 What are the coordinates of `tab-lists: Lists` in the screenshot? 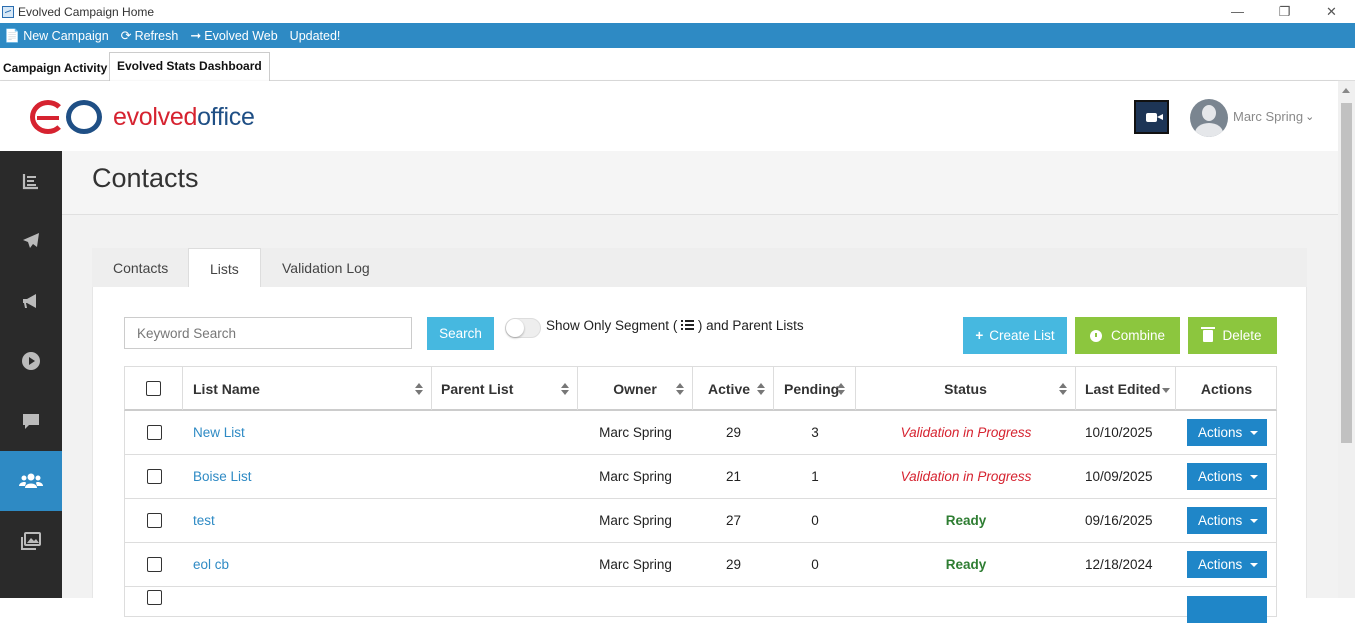 It's located at (224, 268).